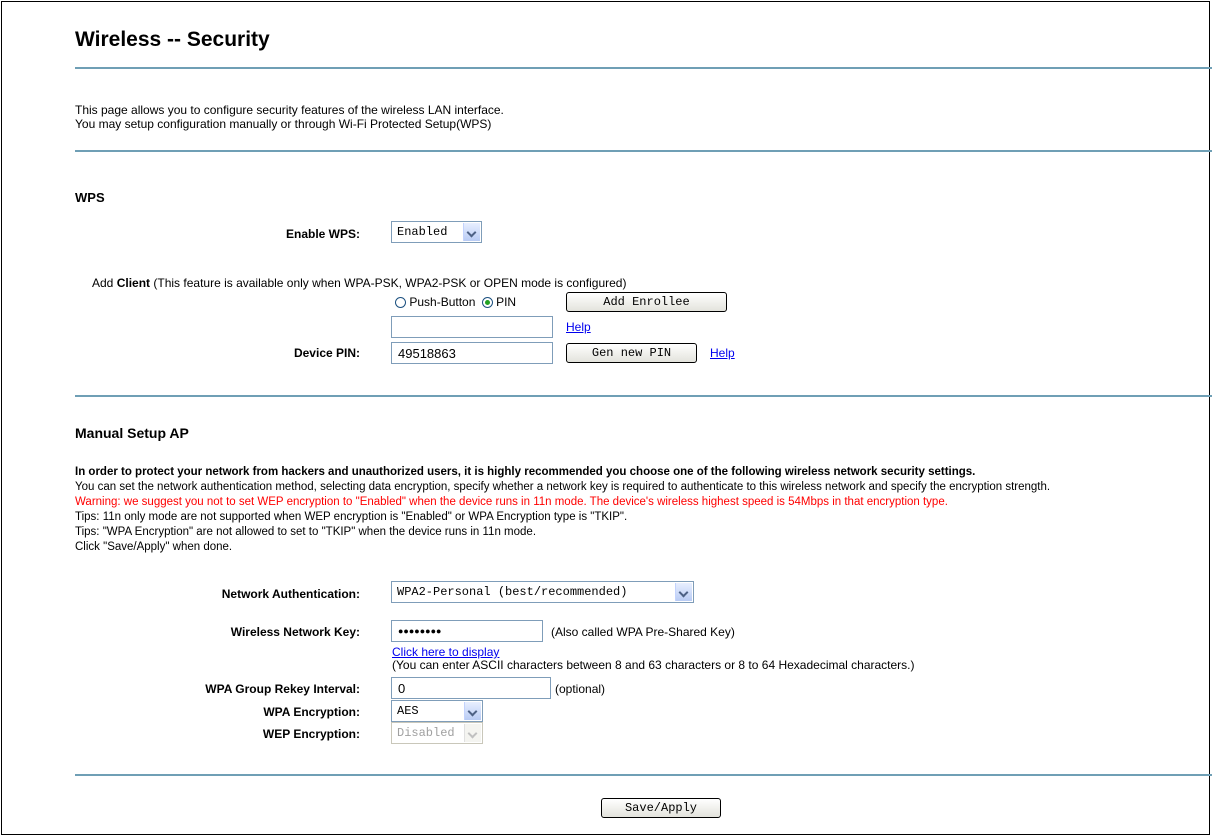 This screenshot has width=1213, height=837. What do you see at coordinates (311, 712) in the screenshot?
I see `wpa-encryption-label: WPA Encryption:` at bounding box center [311, 712].